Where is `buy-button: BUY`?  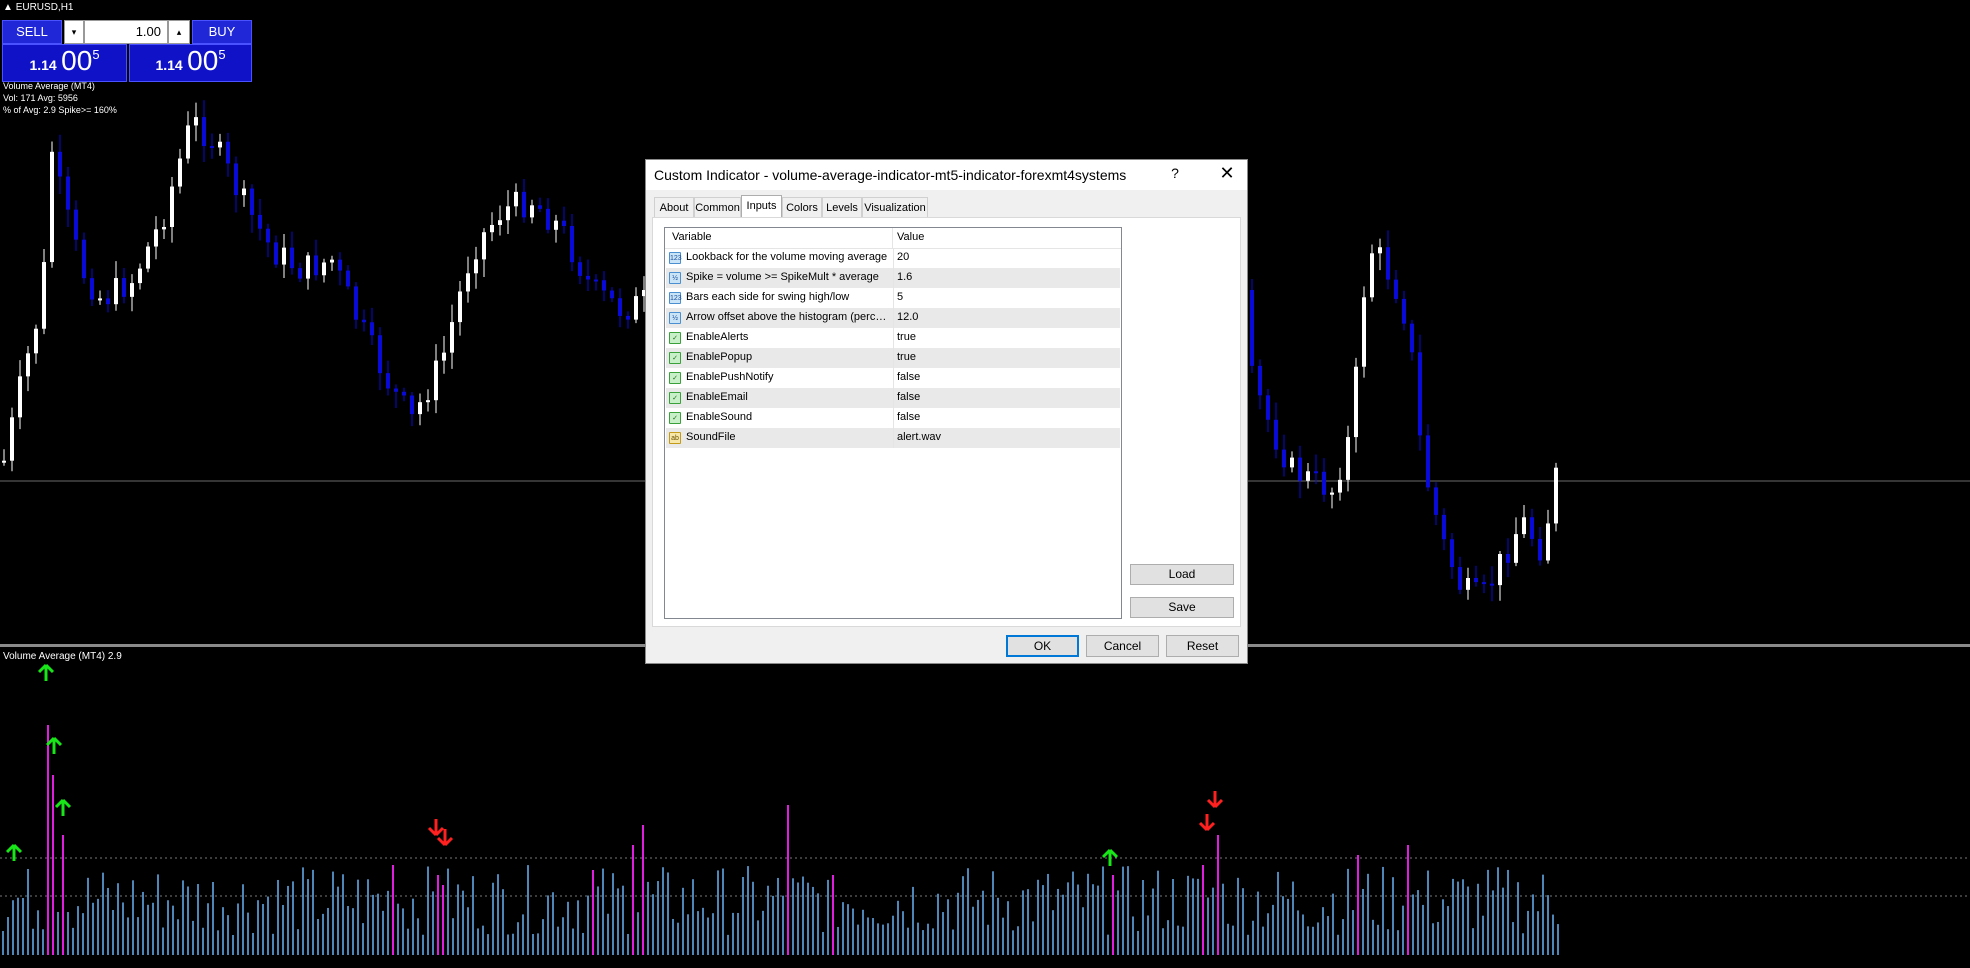
buy-button: BUY is located at coordinates (222, 32).